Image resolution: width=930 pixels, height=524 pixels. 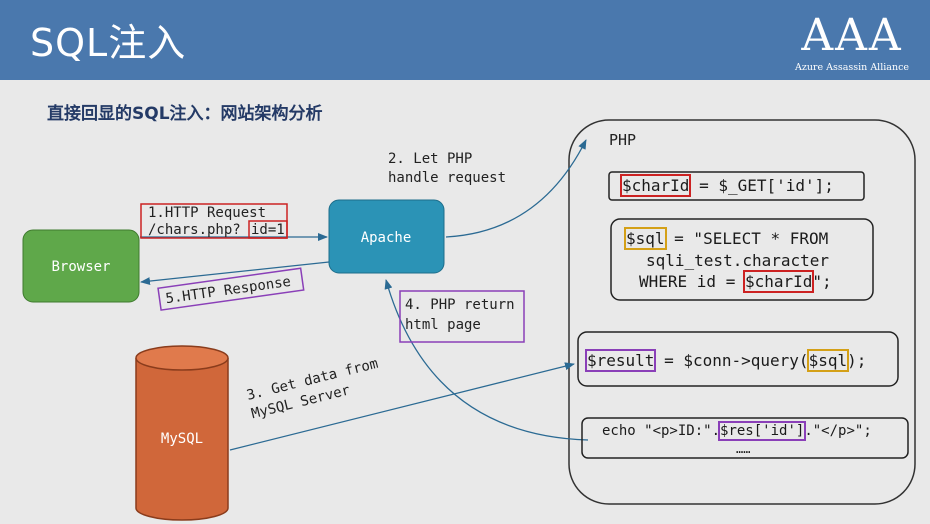 What do you see at coordinates (268, 230) in the screenshot?
I see `request-param-label: id=1` at bounding box center [268, 230].